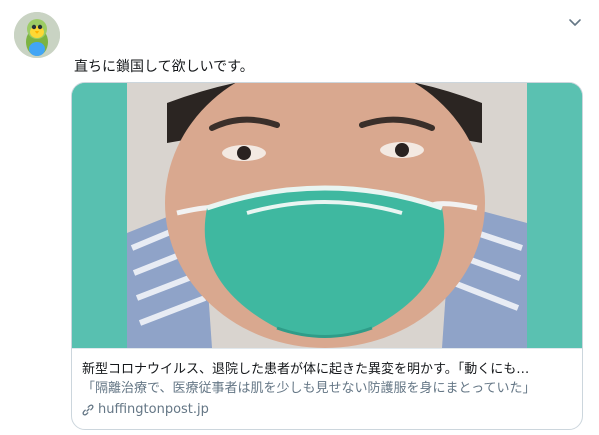 The width and height of the screenshot is (599, 435). What do you see at coordinates (88, 409) in the screenshot?
I see `link-icon` at bounding box center [88, 409].